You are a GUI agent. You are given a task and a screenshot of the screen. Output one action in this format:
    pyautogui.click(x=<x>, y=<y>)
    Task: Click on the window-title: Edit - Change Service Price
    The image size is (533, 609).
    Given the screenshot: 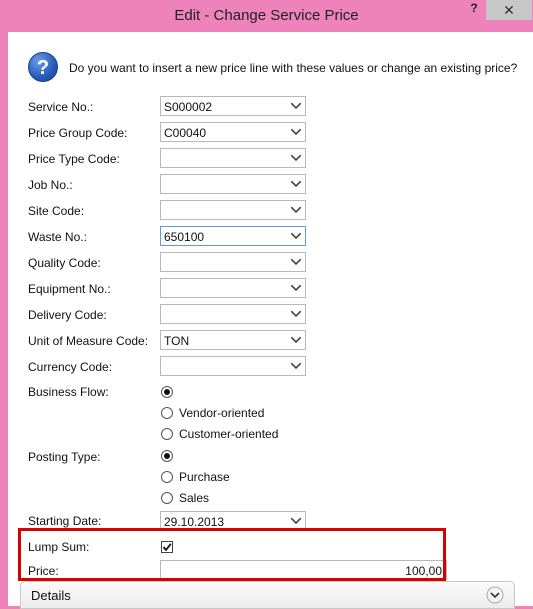 What is the action you would take?
    pyautogui.click(x=266, y=15)
    